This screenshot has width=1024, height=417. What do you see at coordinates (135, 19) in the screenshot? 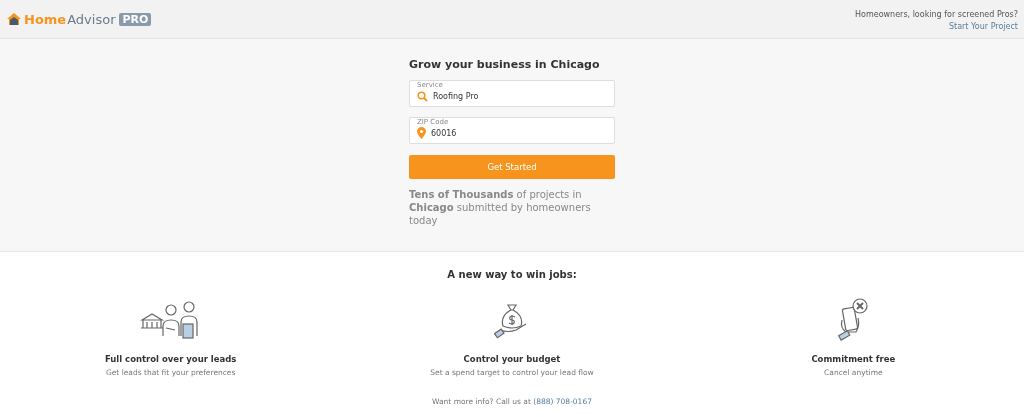
I see `pro-badge: PRO` at bounding box center [135, 19].